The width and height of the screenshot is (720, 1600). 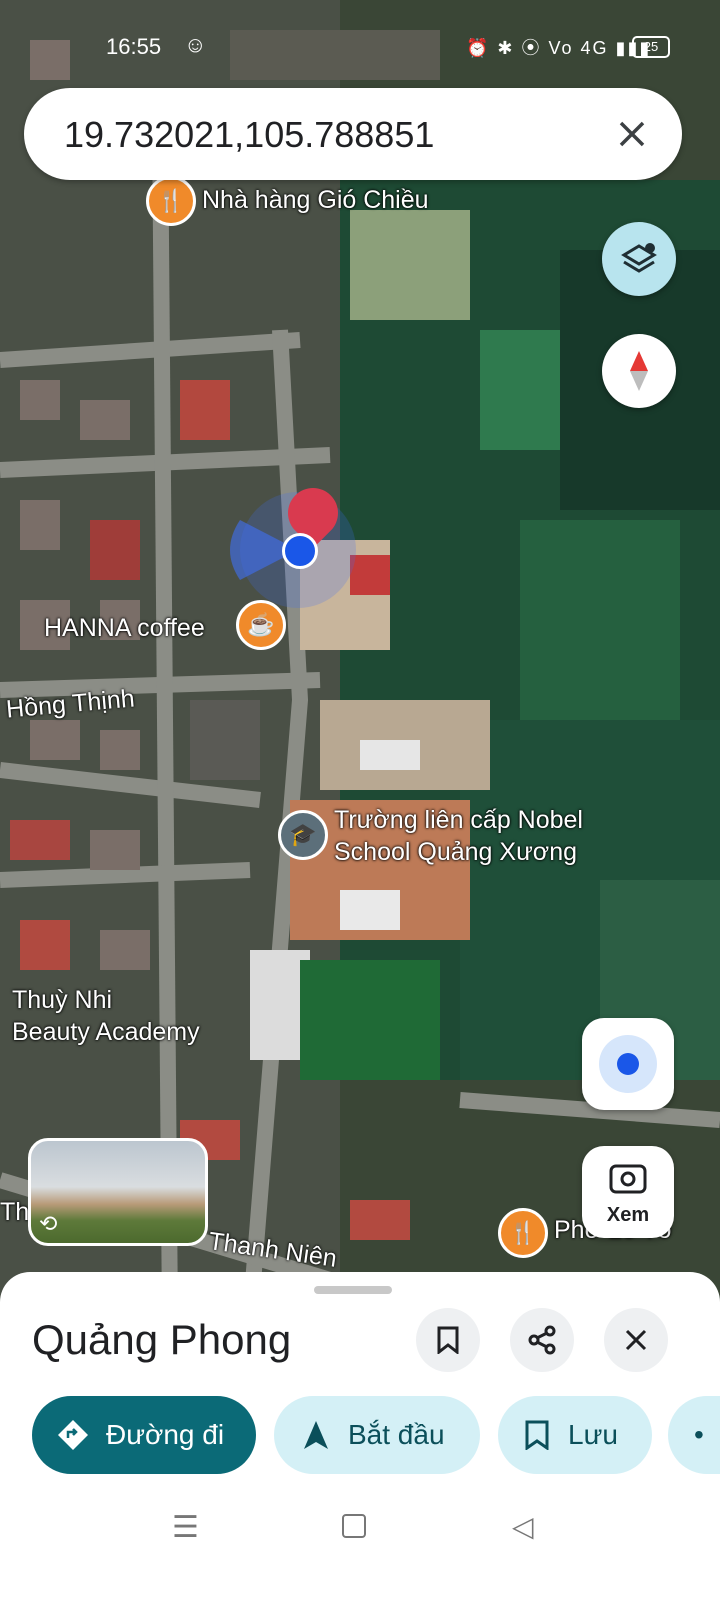 I want to click on share-icon, so click(x=542, y=1340).